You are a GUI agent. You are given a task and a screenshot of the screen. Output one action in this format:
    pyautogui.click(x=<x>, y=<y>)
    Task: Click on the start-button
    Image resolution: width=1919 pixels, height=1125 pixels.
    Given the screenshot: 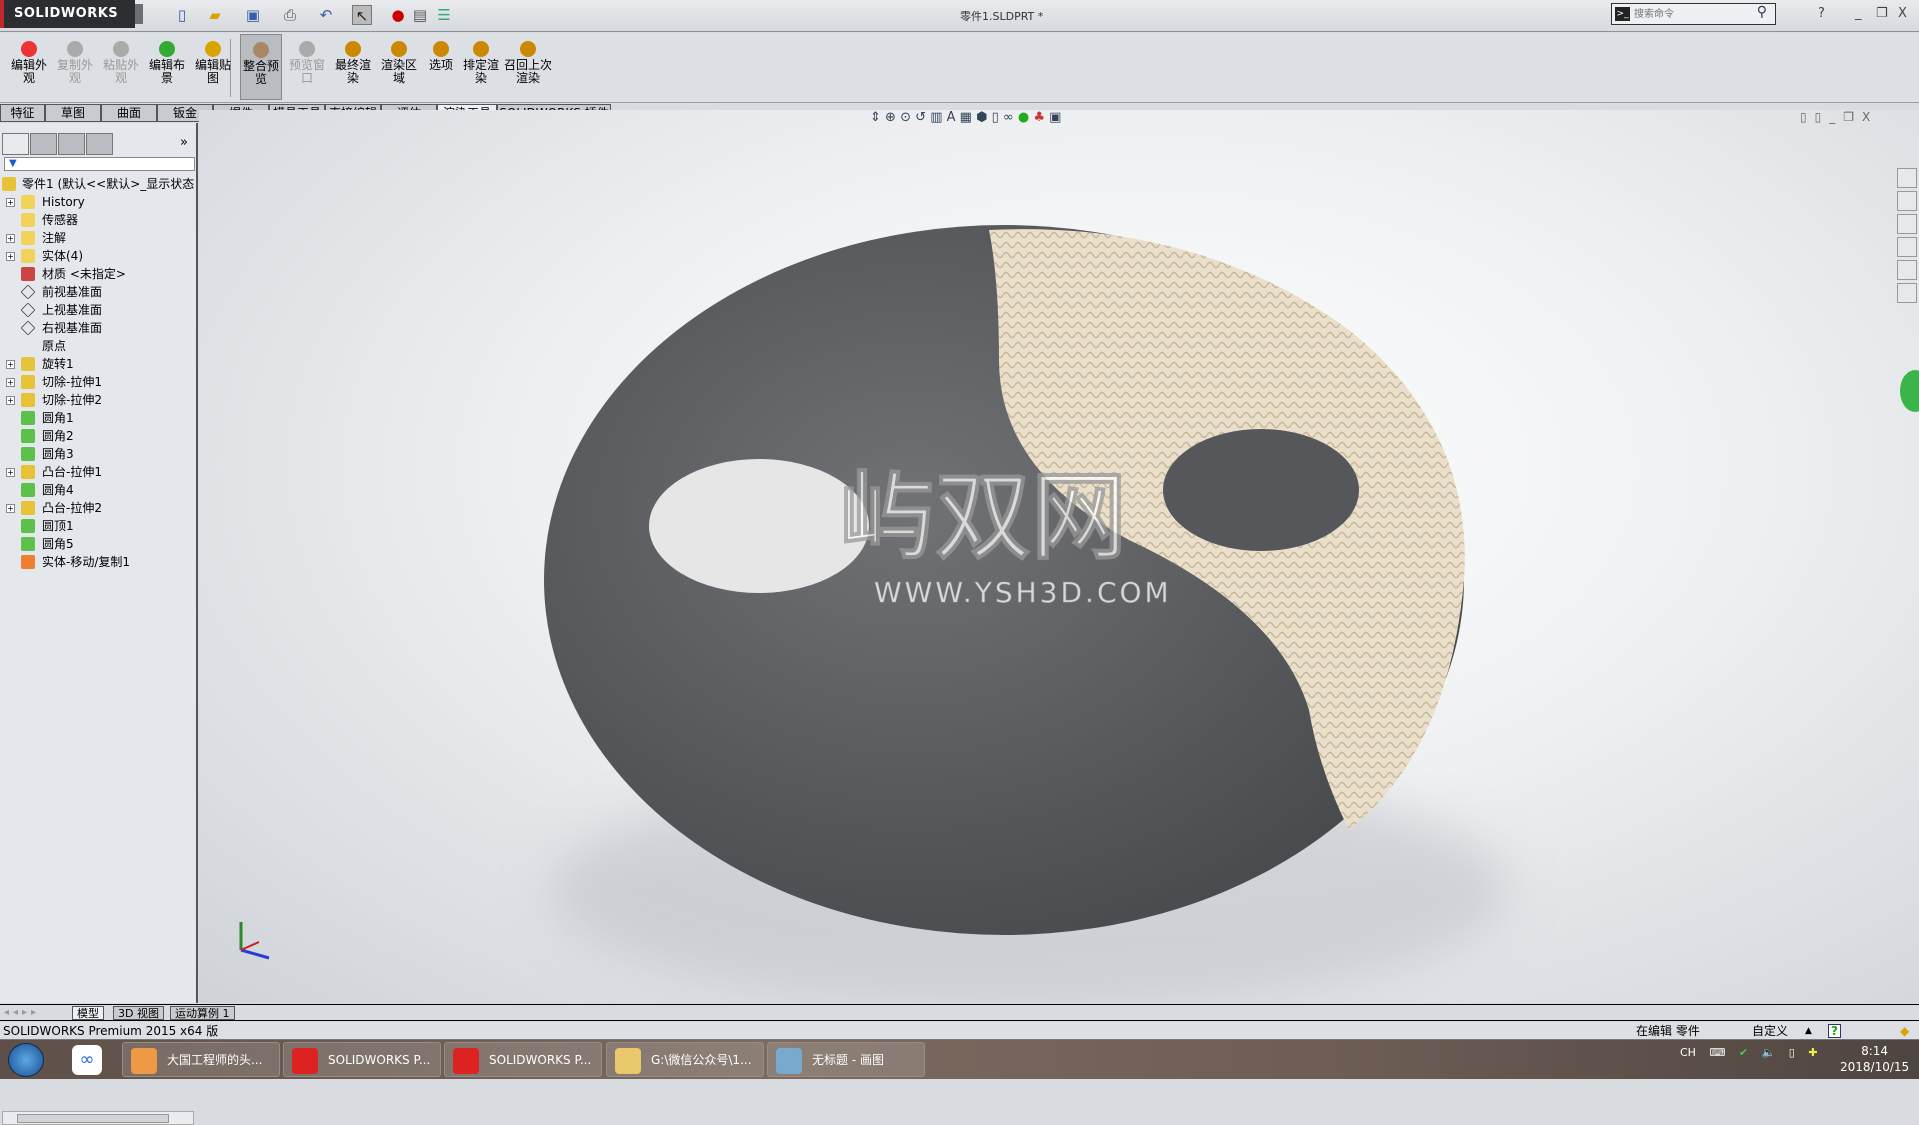 What is the action you would take?
    pyautogui.click(x=26, y=1060)
    